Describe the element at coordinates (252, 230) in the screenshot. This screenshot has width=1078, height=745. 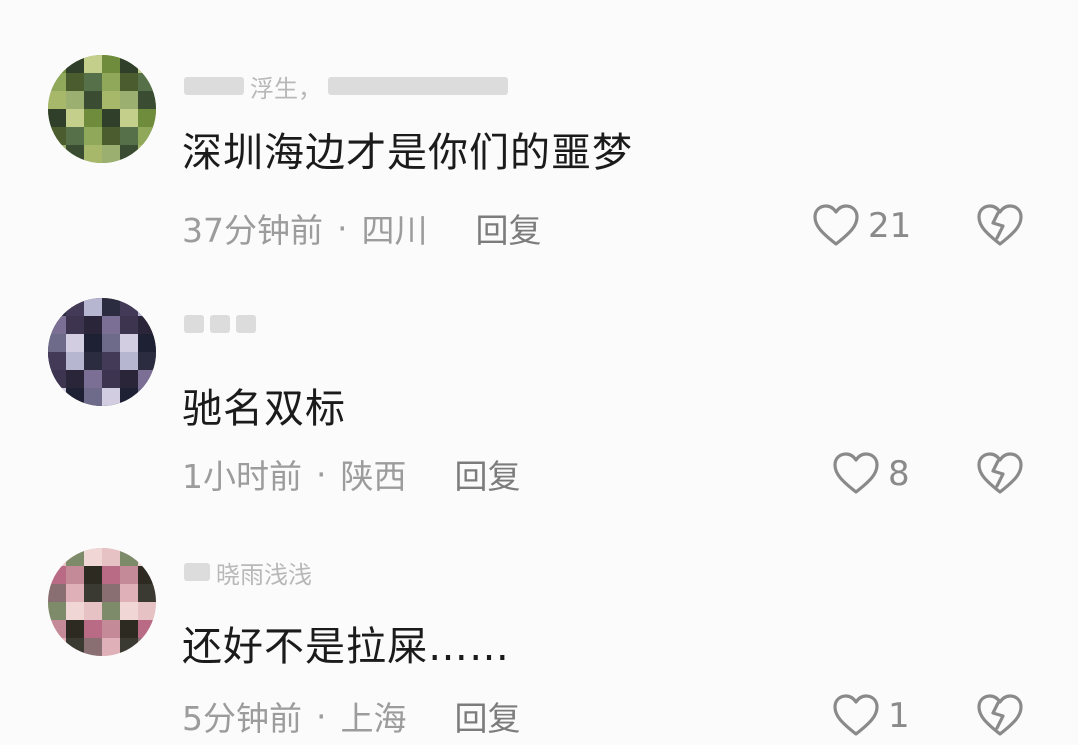
I see `comment-time: 37分钟前` at that location.